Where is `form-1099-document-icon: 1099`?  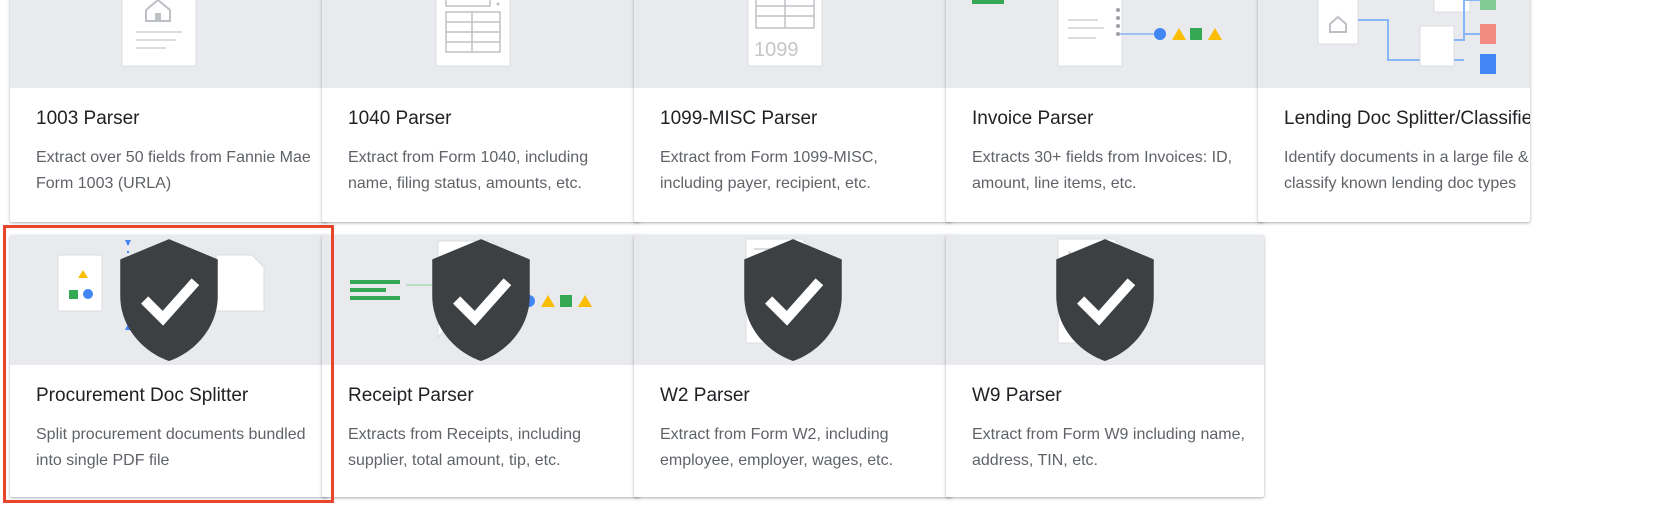 form-1099-document-icon: 1099 is located at coordinates (785, 33).